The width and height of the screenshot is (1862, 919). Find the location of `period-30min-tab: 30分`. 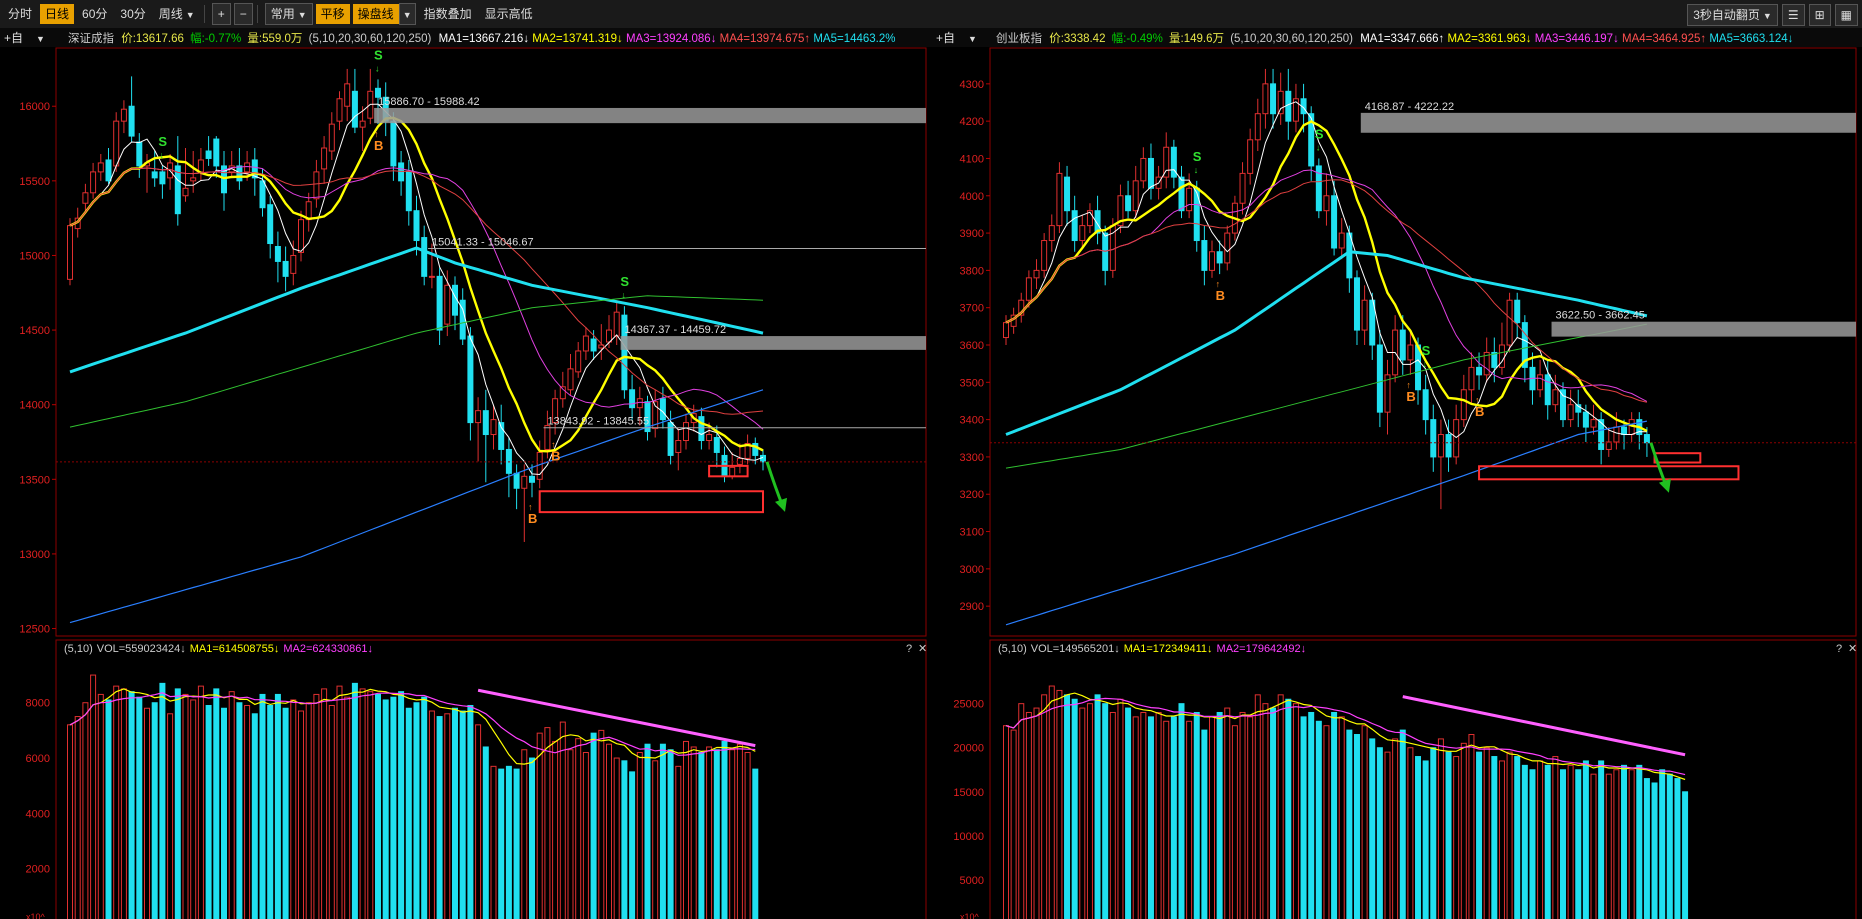

period-30min-tab: 30分 is located at coordinates (132, 14).